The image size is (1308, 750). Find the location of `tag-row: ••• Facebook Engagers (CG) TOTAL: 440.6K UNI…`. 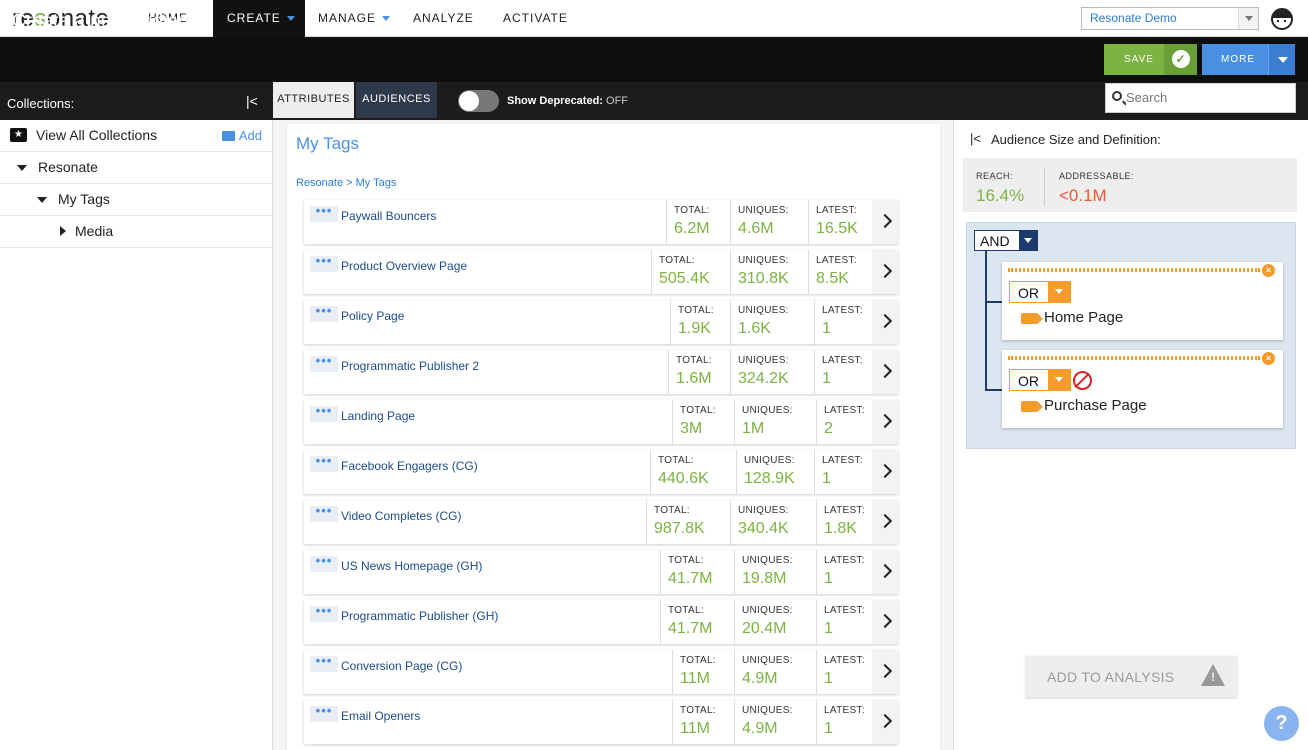

tag-row: ••• Facebook Engagers (CG) TOTAL: 440.6K UNI… is located at coordinates (601, 472).